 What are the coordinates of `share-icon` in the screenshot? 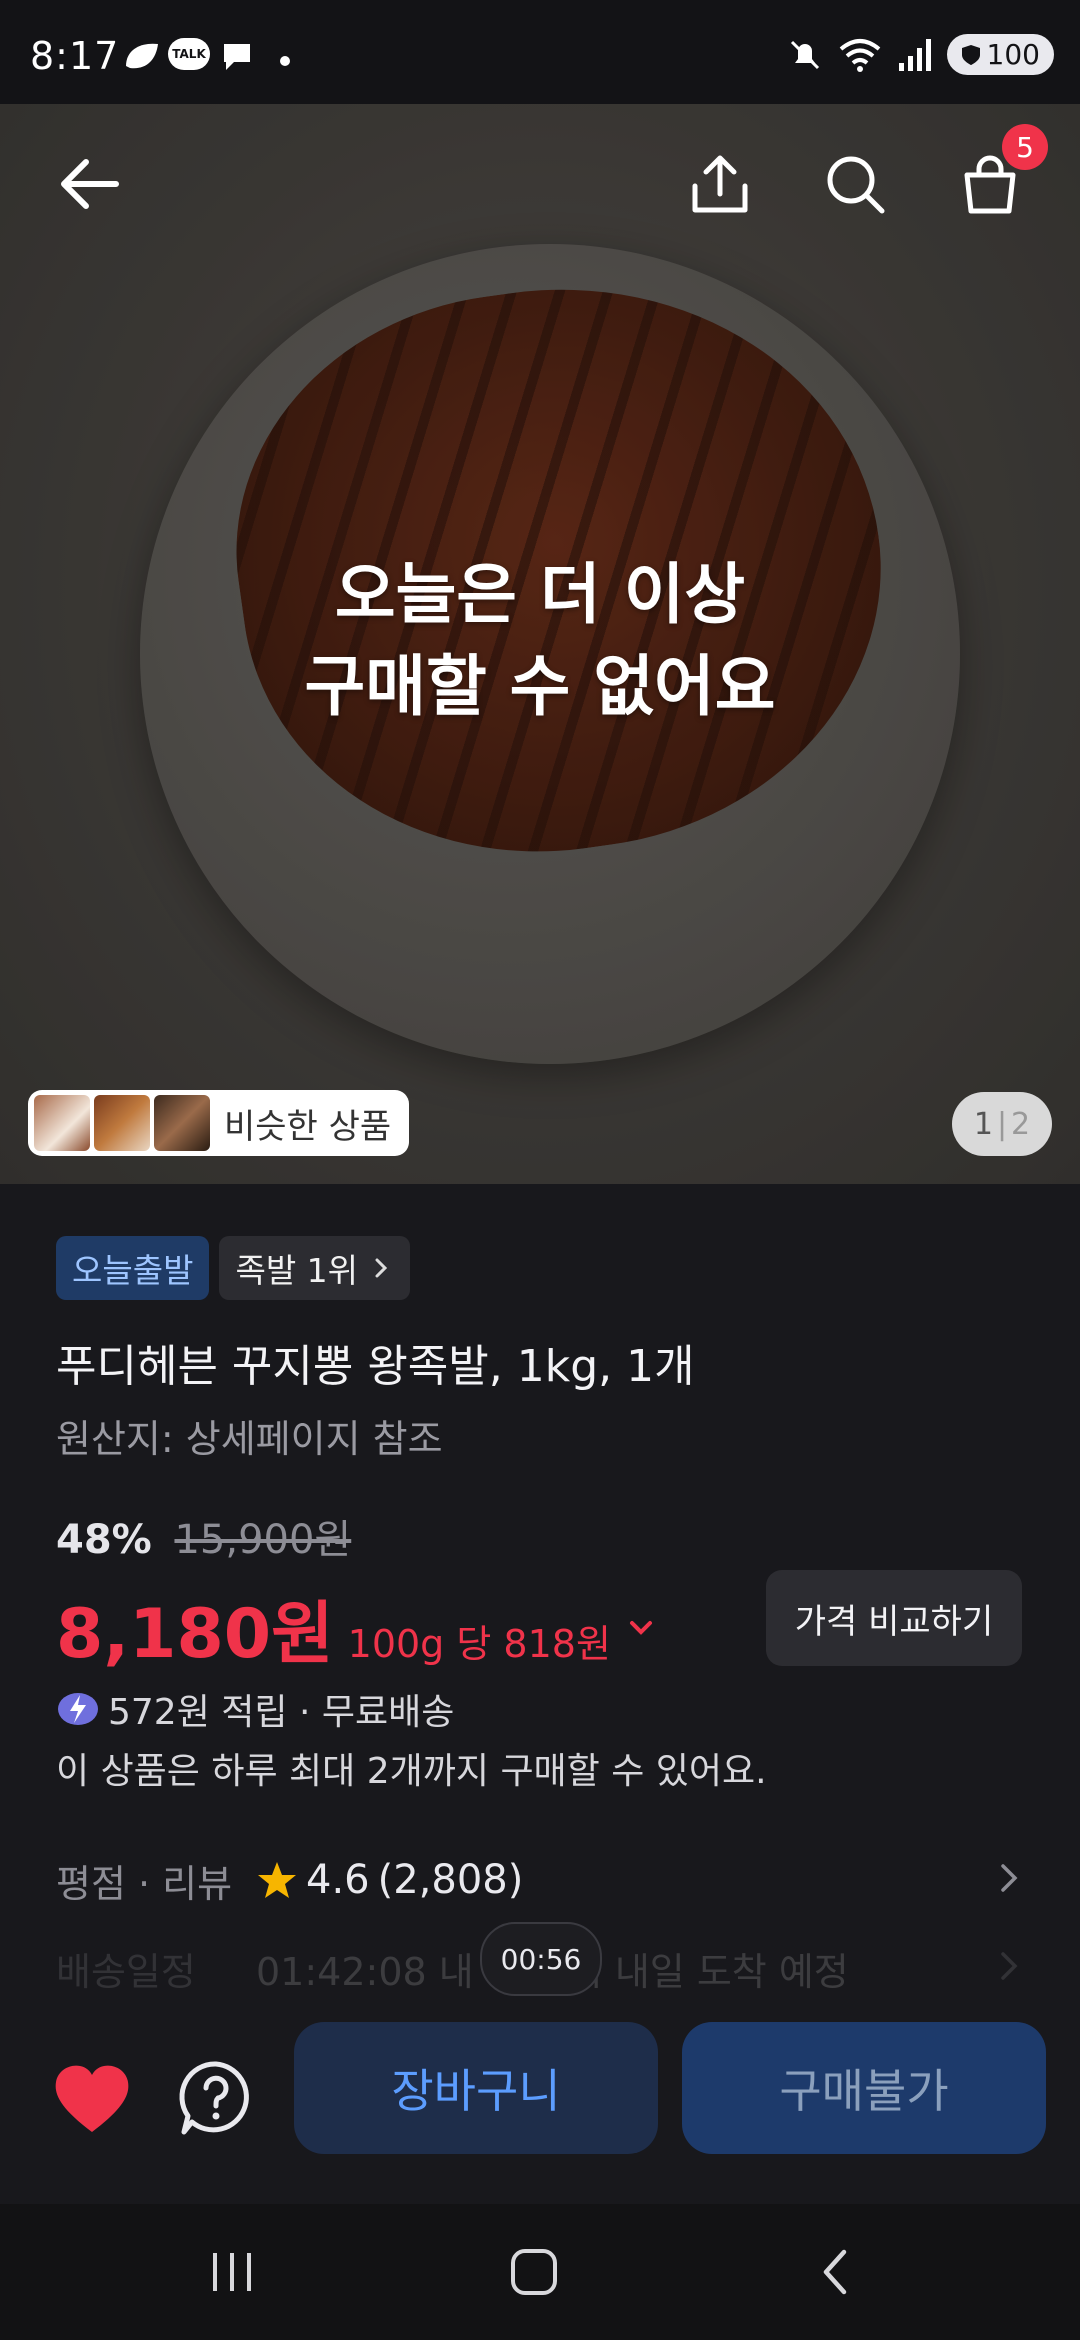 It's located at (720, 184).